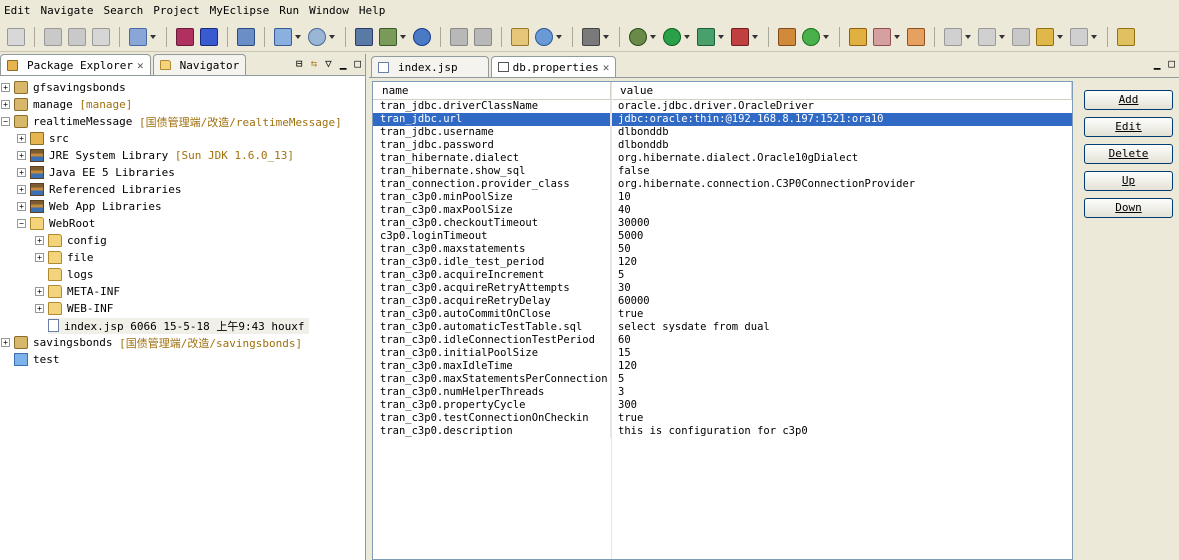 The width and height of the screenshot is (1179, 560). I want to click on tree-item-web-inf: + WEB-INF, so click(182, 308).